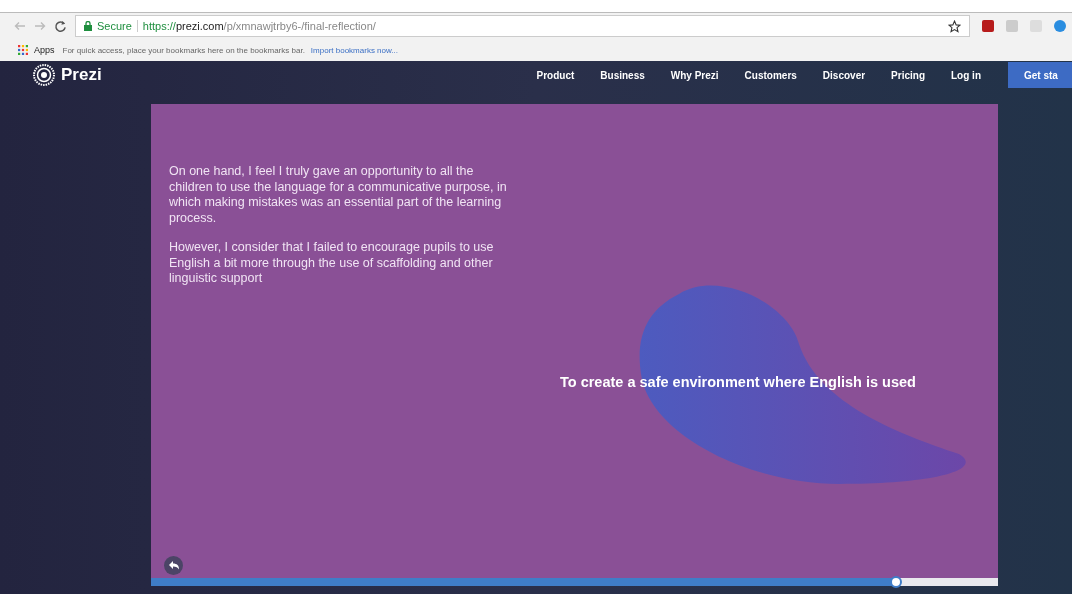 The height and width of the screenshot is (594, 1072). Describe the element at coordinates (555, 75) in the screenshot. I see `nav-link: Product` at that location.